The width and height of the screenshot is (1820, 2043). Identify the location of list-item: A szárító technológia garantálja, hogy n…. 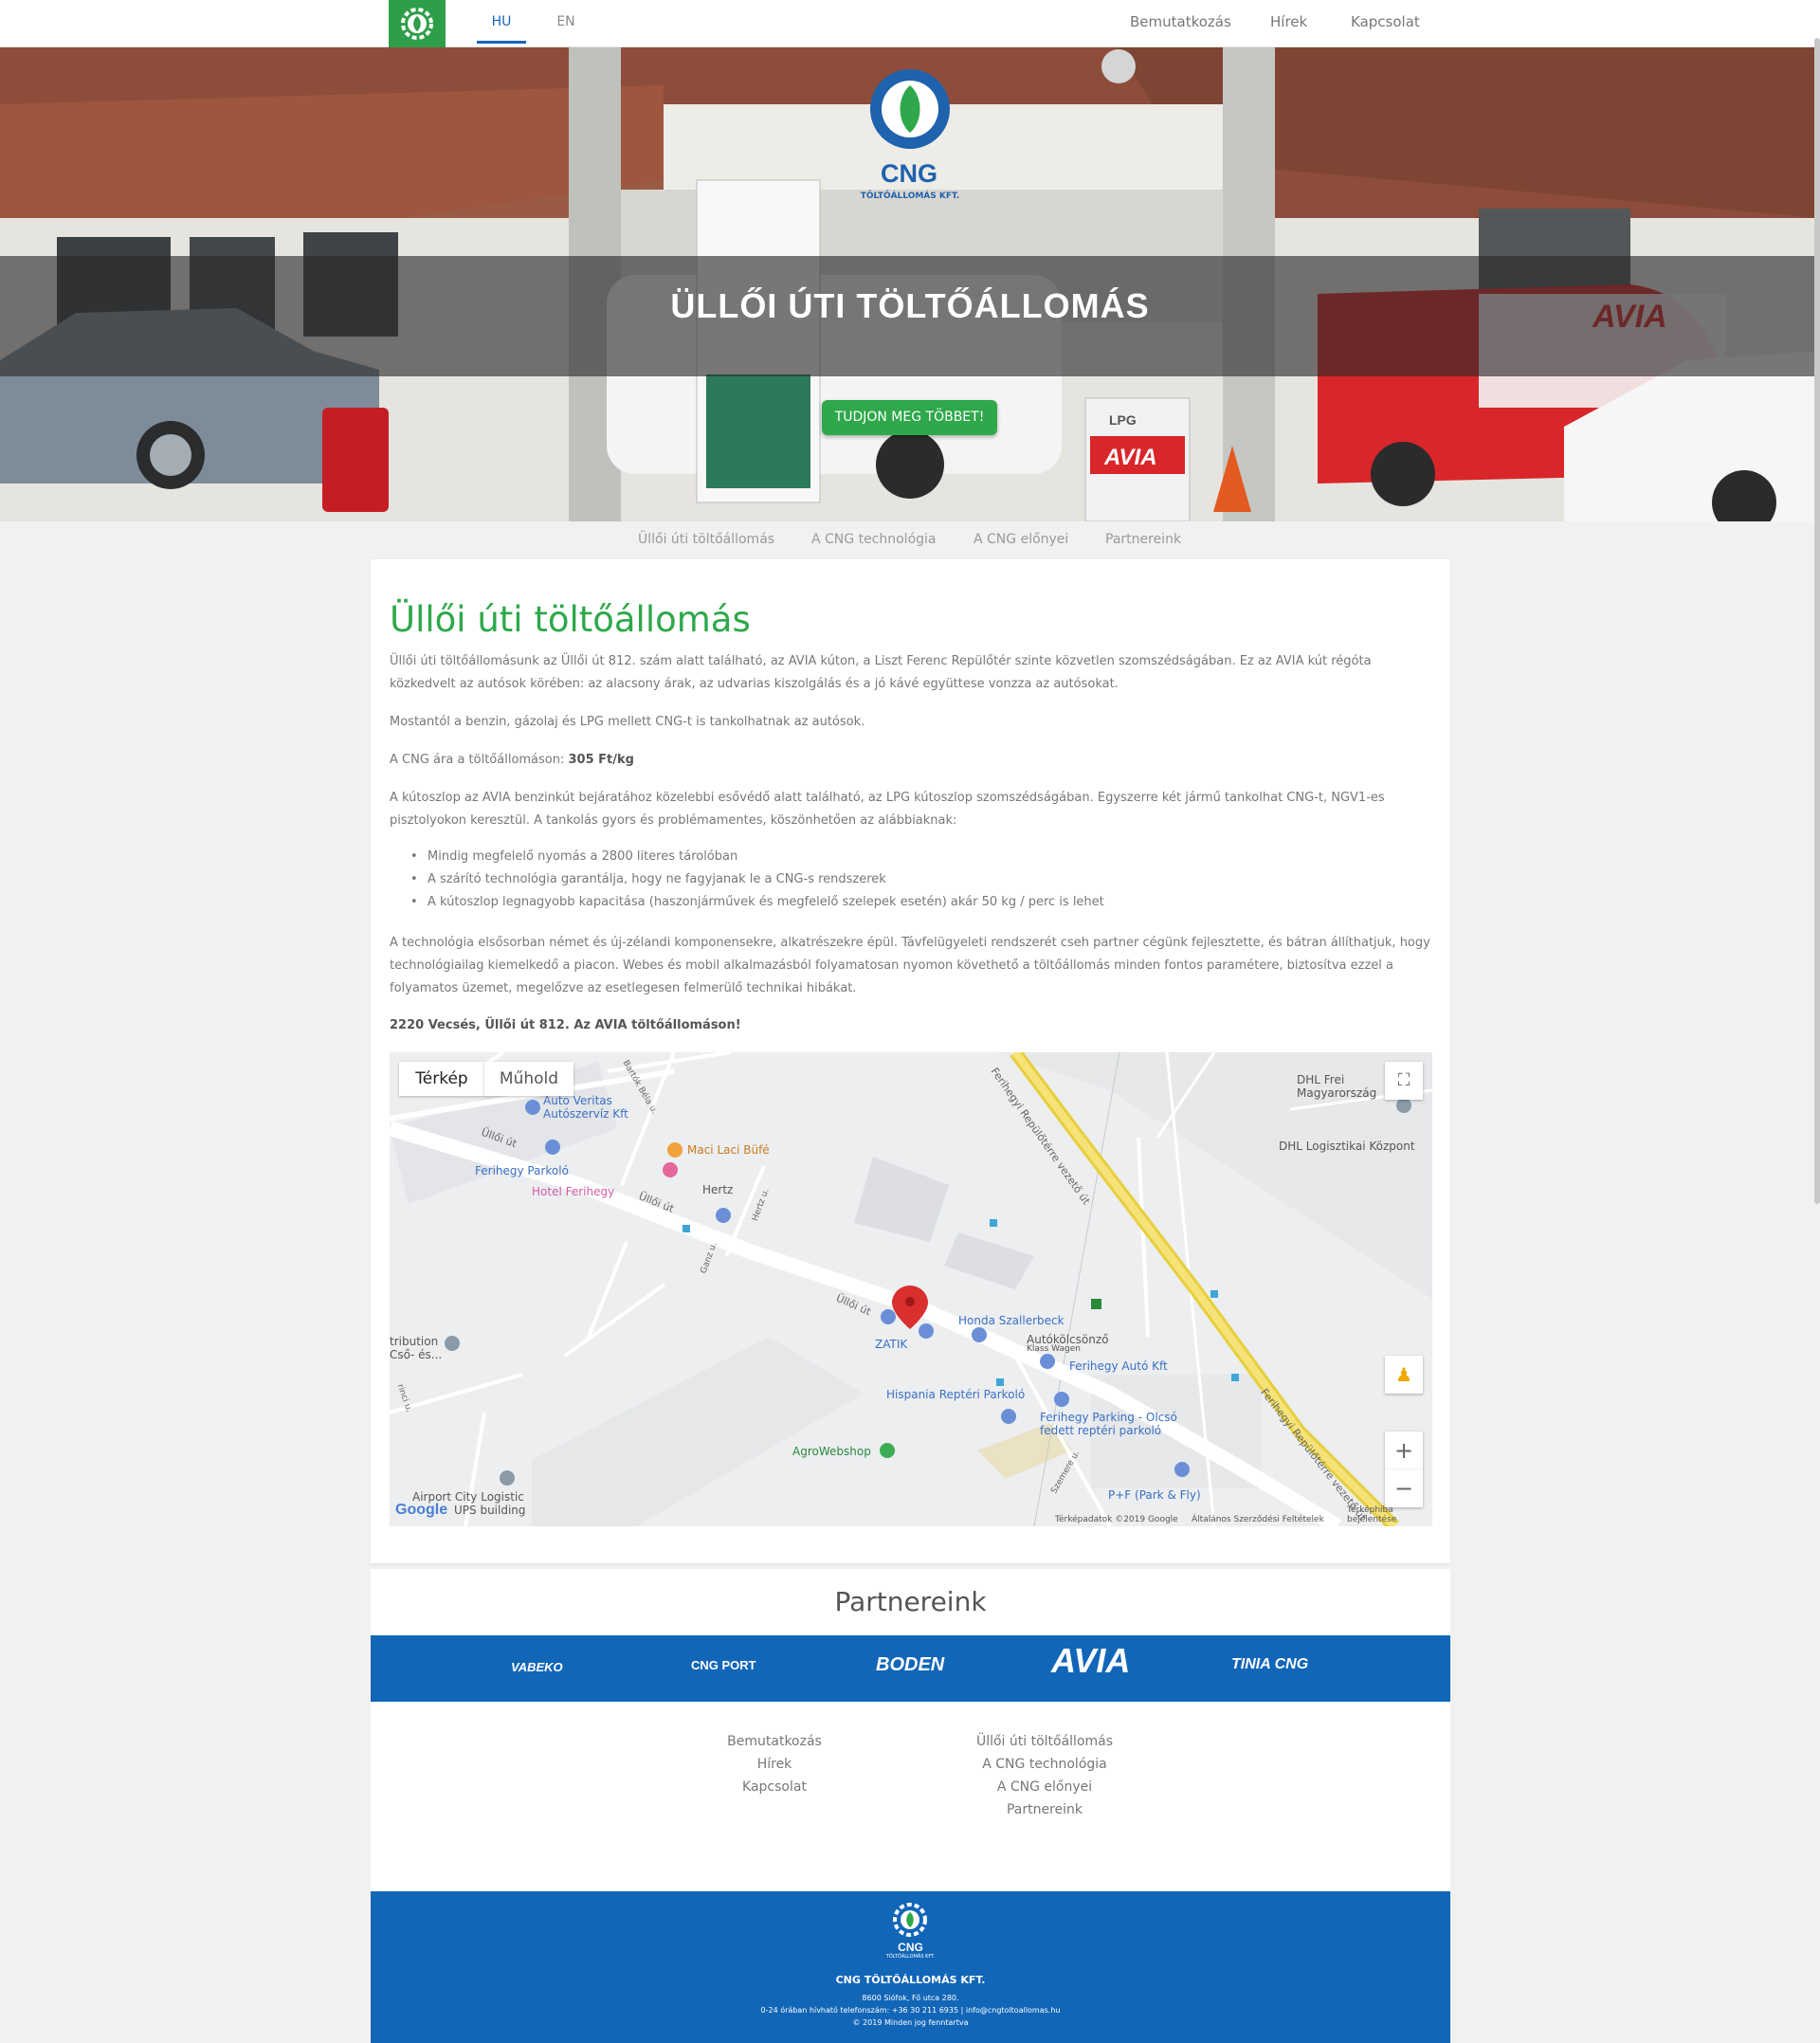
(911, 879).